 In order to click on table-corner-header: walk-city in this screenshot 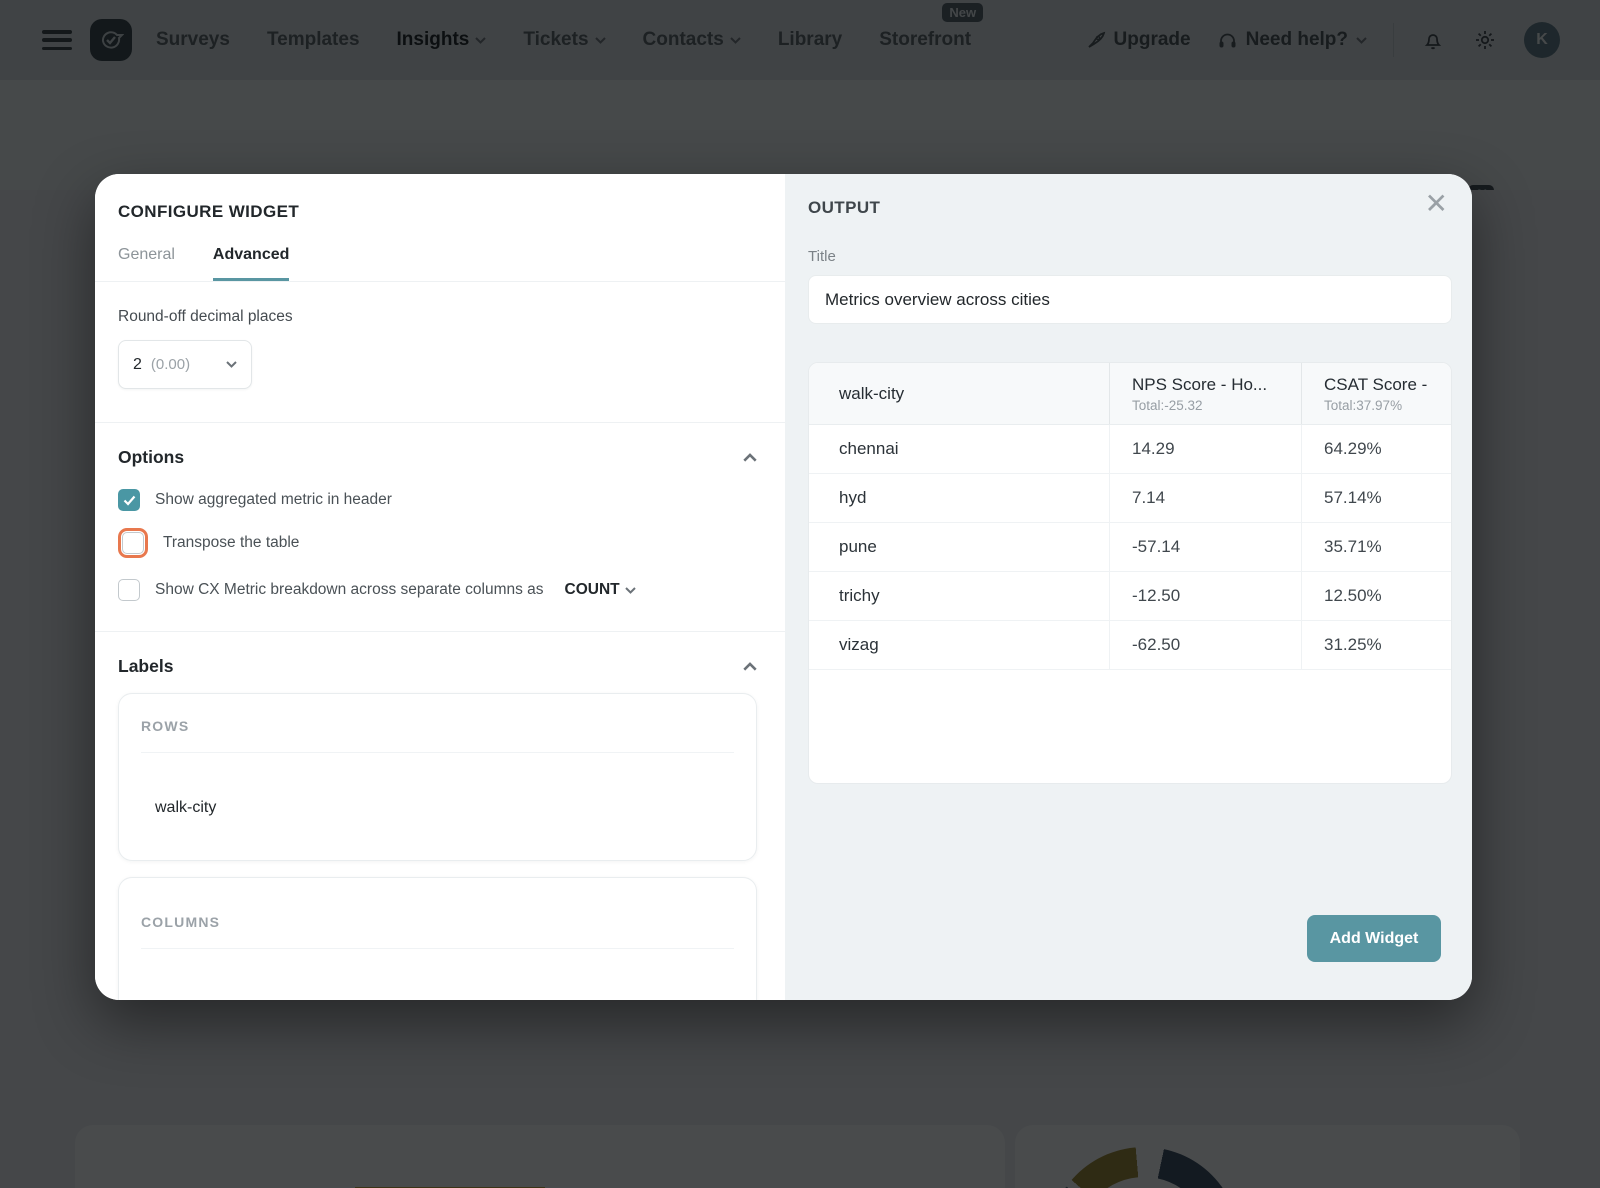, I will do `click(872, 393)`.